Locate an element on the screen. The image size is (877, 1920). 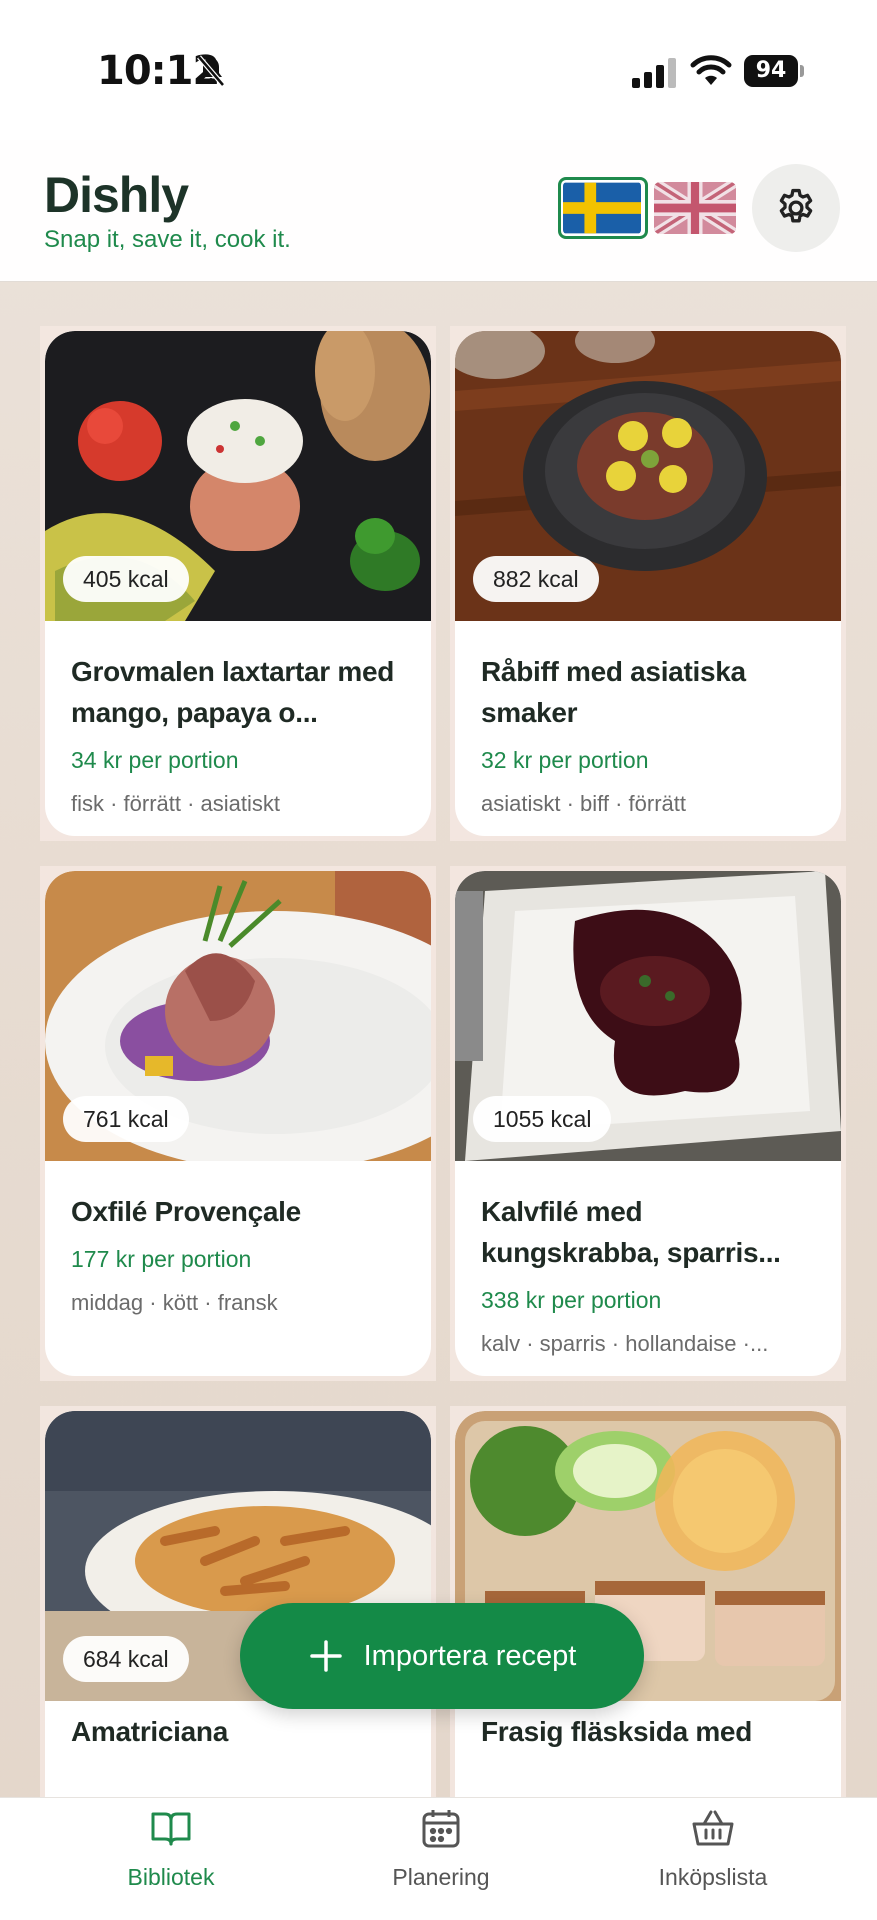
nav-item-bibliotek: Bibliotek is located at coordinates (171, 1859).